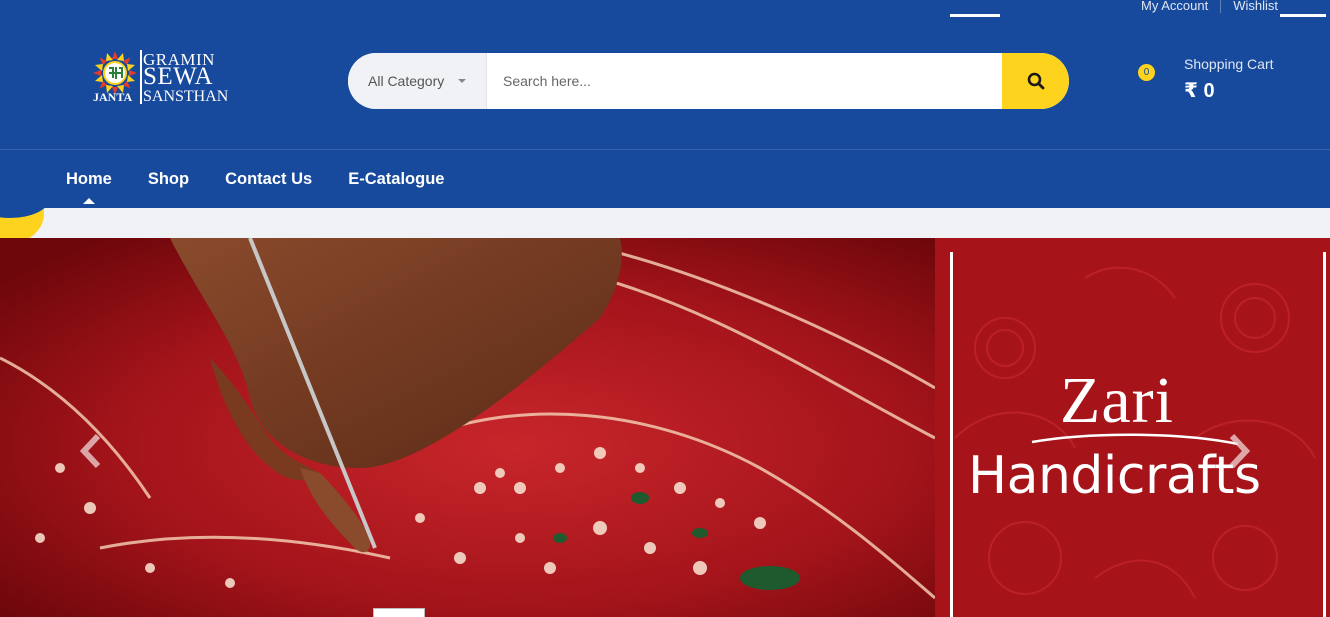 The width and height of the screenshot is (1330, 617). What do you see at coordinates (396, 179) in the screenshot?
I see `nav-item-e-catalogue: E-Catalogue` at bounding box center [396, 179].